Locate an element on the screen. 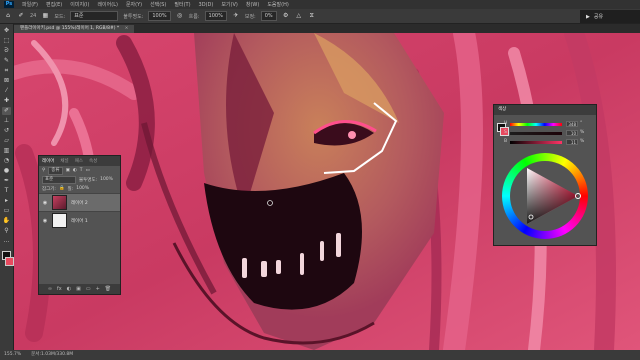 The width and height of the screenshot is (640, 360). shape-tool-icon: ▭ is located at coordinates (6, 211).